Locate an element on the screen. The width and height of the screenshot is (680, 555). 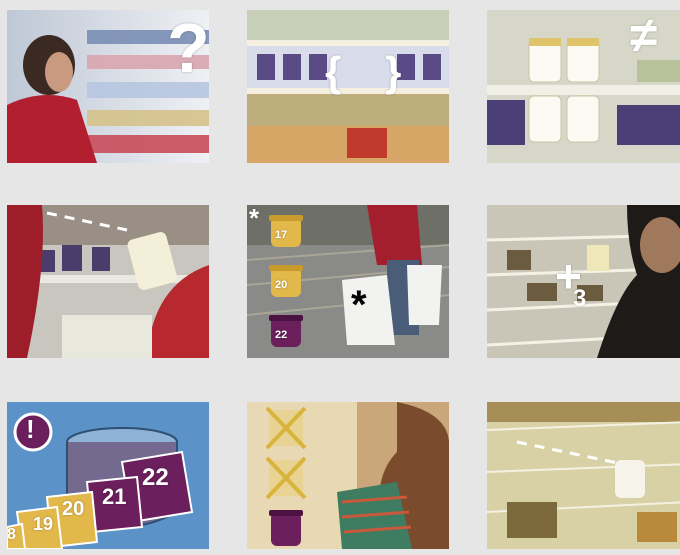
date-label-22: 22 is located at coordinates (281, 335).